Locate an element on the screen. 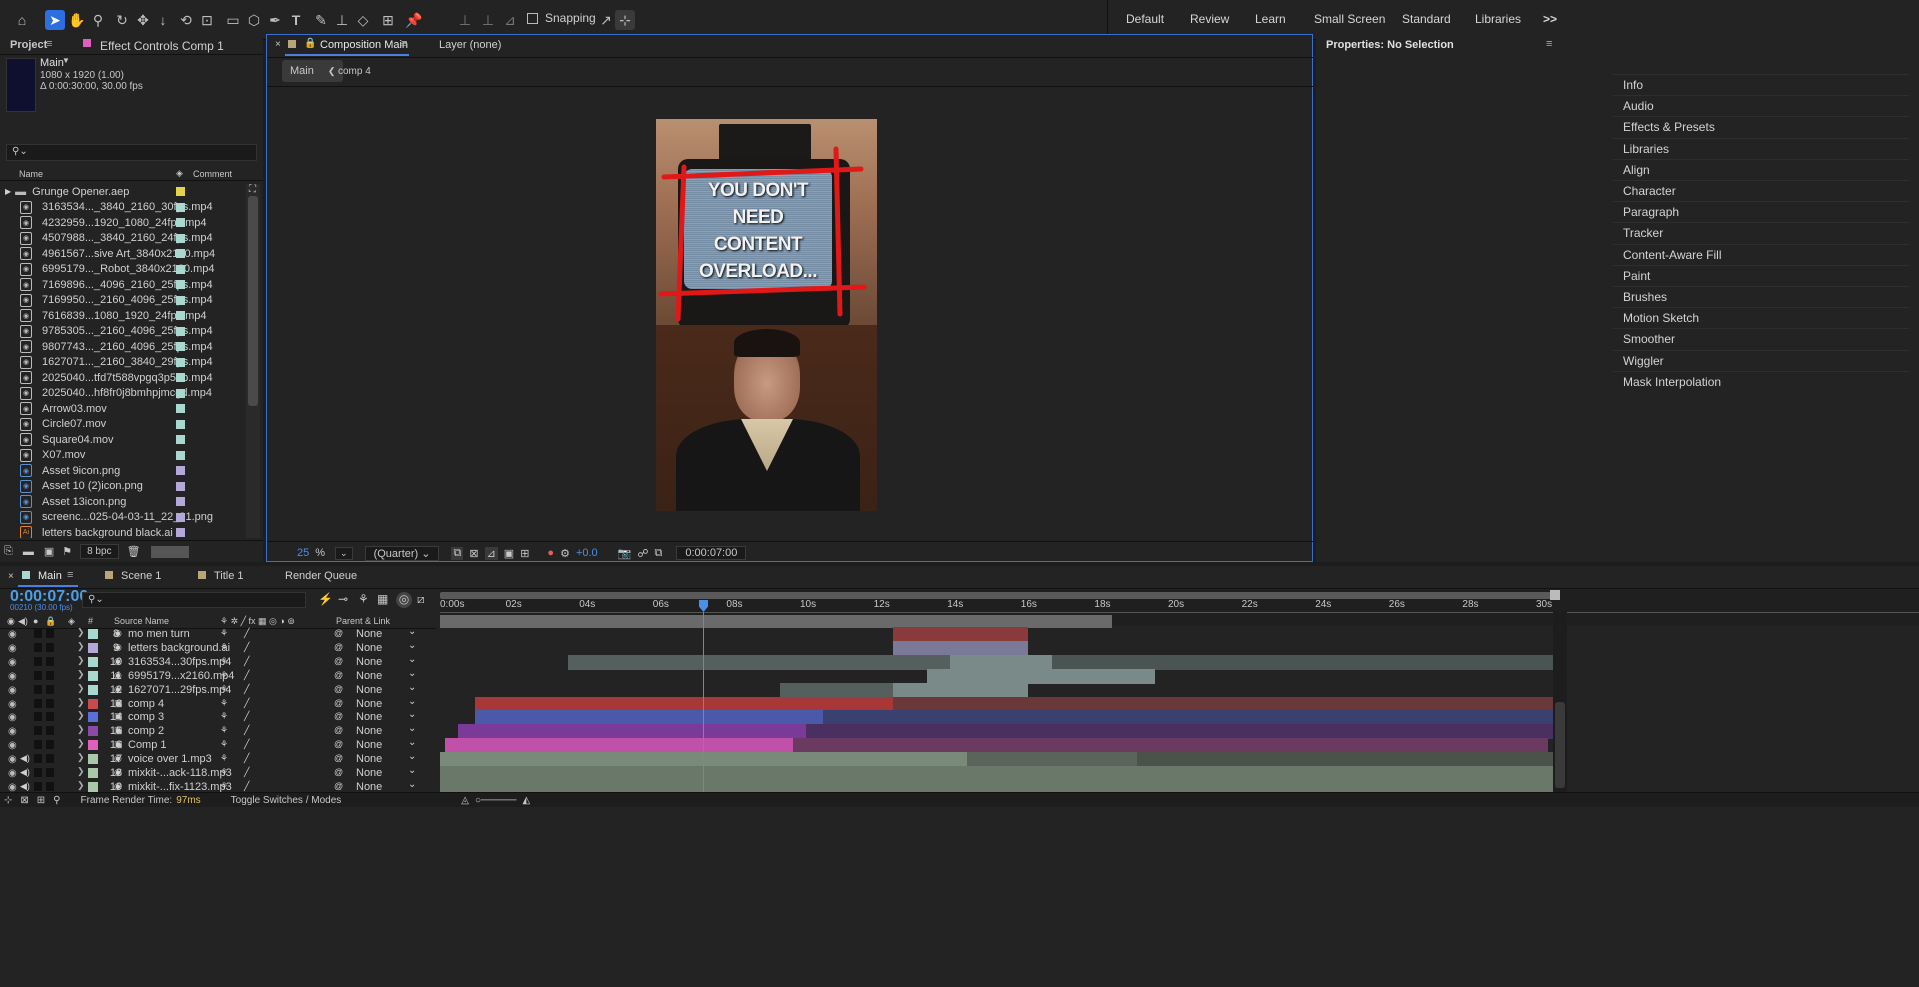 Image resolution: width=1919 pixels, height=987 pixels. timeline-search-input: ⚲⌄ is located at coordinates (194, 600).